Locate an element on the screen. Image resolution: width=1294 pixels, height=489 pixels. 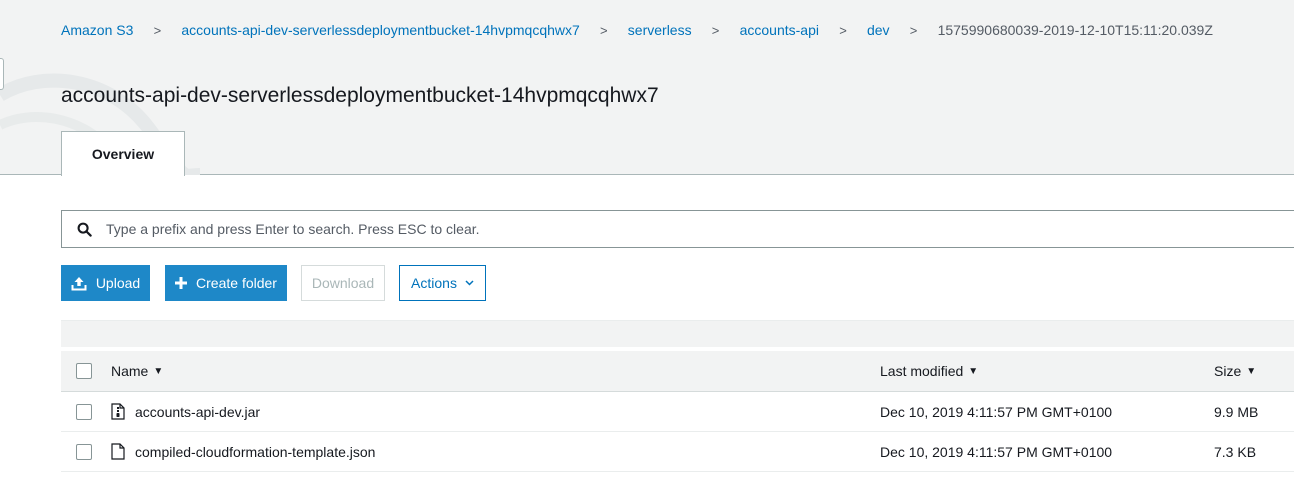
upload-icon is located at coordinates (79, 283).